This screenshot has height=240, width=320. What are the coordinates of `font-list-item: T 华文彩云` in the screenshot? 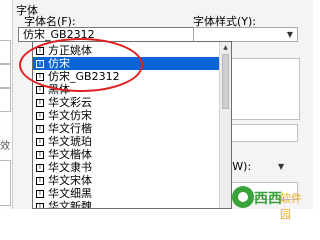 It's located at (127, 102).